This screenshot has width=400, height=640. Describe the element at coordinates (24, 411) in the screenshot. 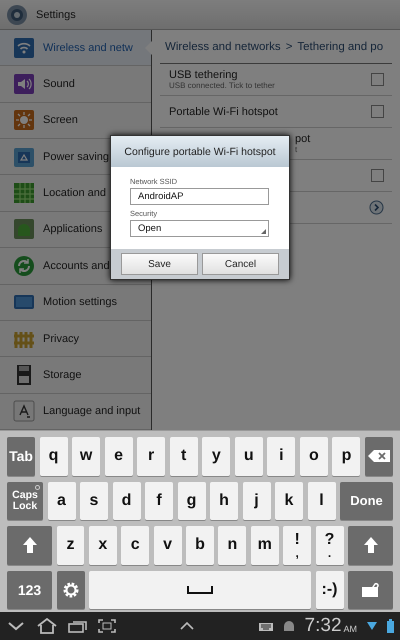

I see `letter-icon` at that location.